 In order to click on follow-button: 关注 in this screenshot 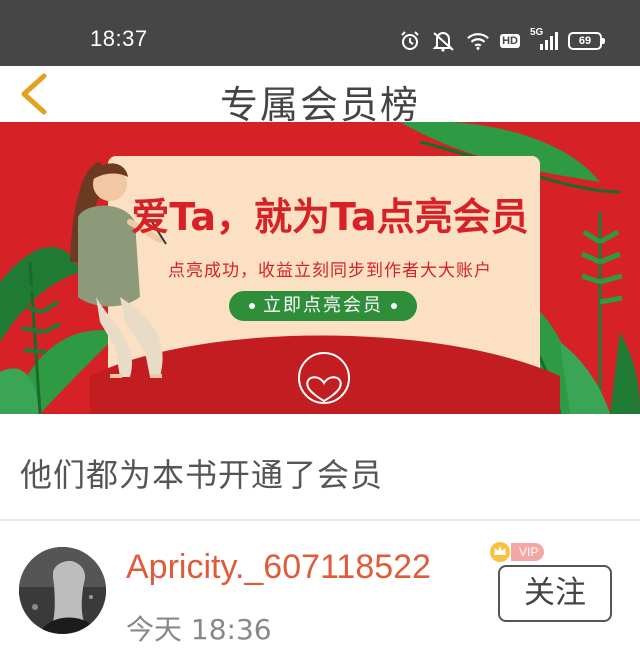, I will do `click(555, 593)`.